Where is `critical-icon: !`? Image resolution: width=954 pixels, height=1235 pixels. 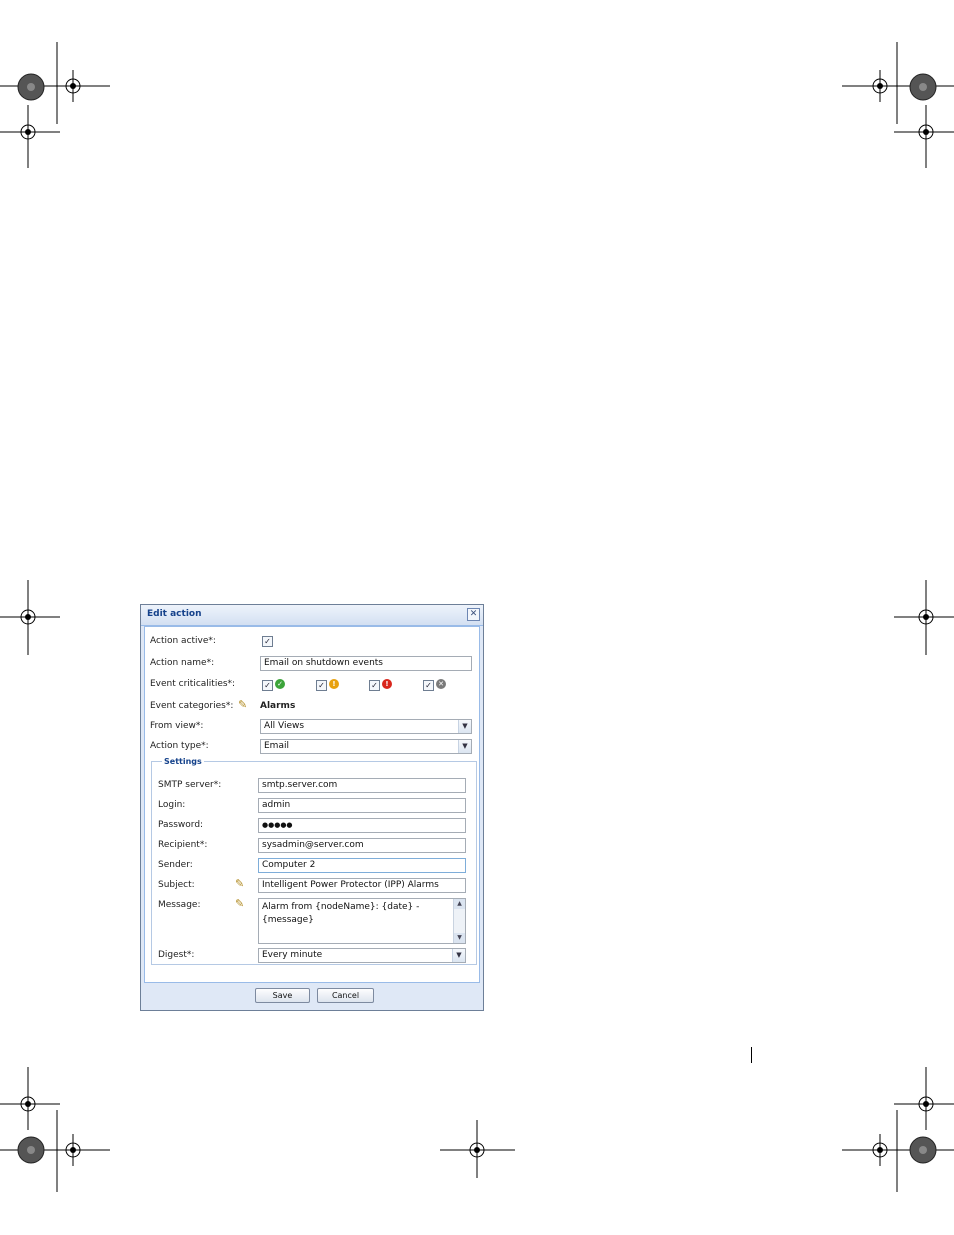
critical-icon: ! is located at coordinates (387, 684).